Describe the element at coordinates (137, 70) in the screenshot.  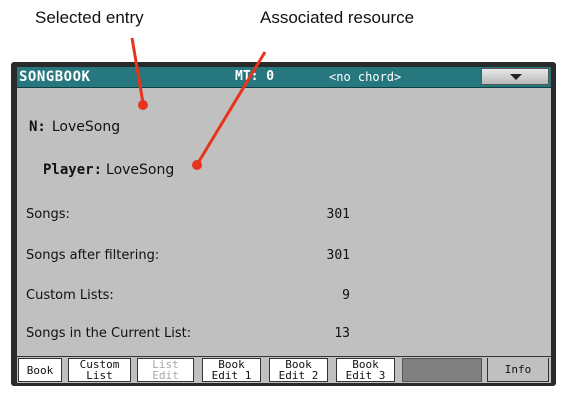
I see `callout-line-selected` at that location.